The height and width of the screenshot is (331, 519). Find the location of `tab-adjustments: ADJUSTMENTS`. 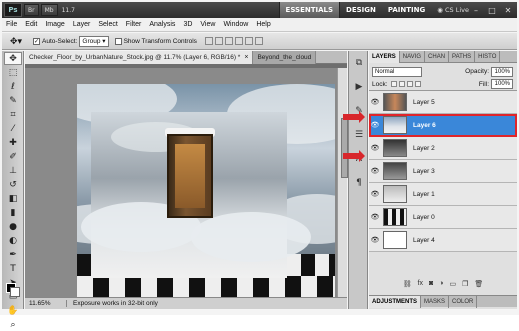

tab-adjustments: ADJUSTMENTS is located at coordinates (395, 302).